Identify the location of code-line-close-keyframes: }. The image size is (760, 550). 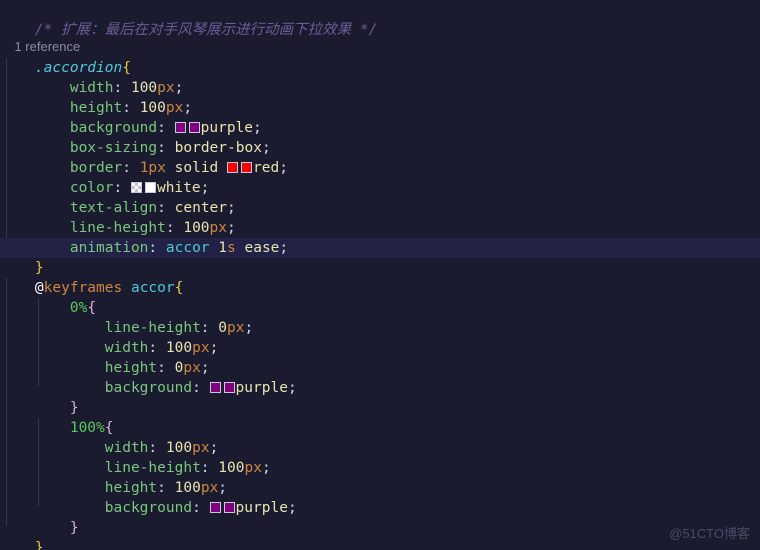
(380, 534).